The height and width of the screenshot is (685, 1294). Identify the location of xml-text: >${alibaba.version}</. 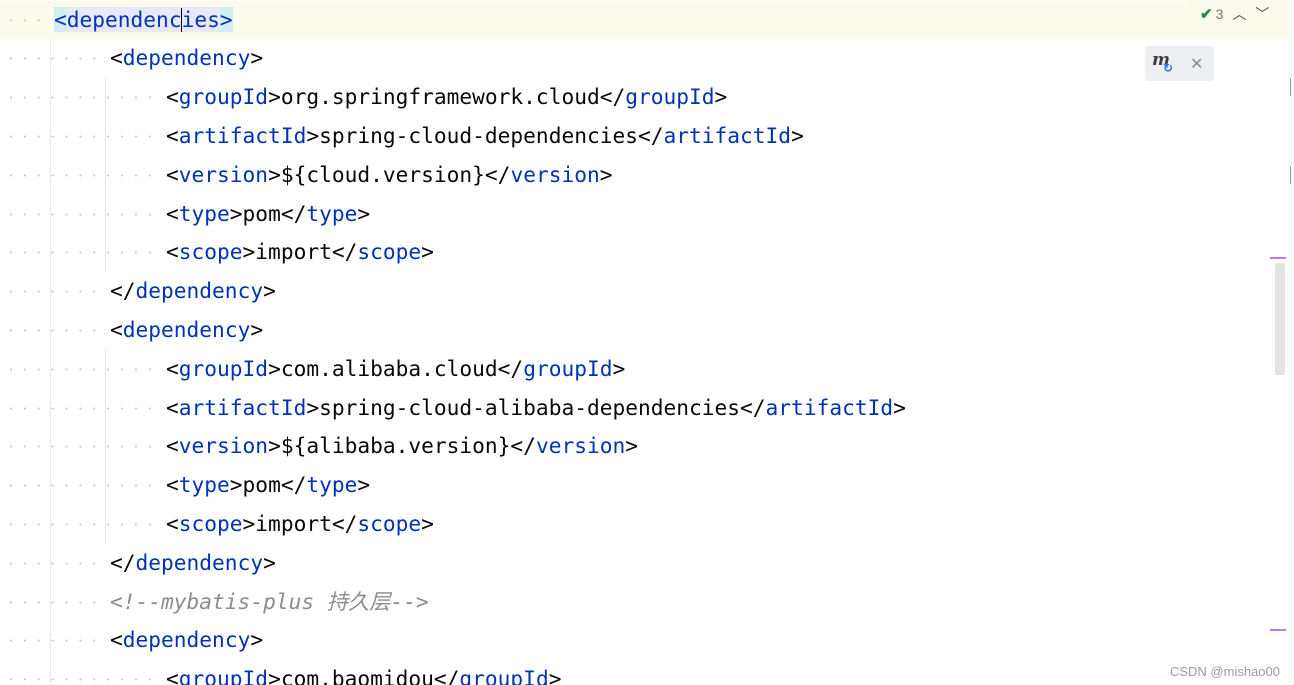
(402, 446).